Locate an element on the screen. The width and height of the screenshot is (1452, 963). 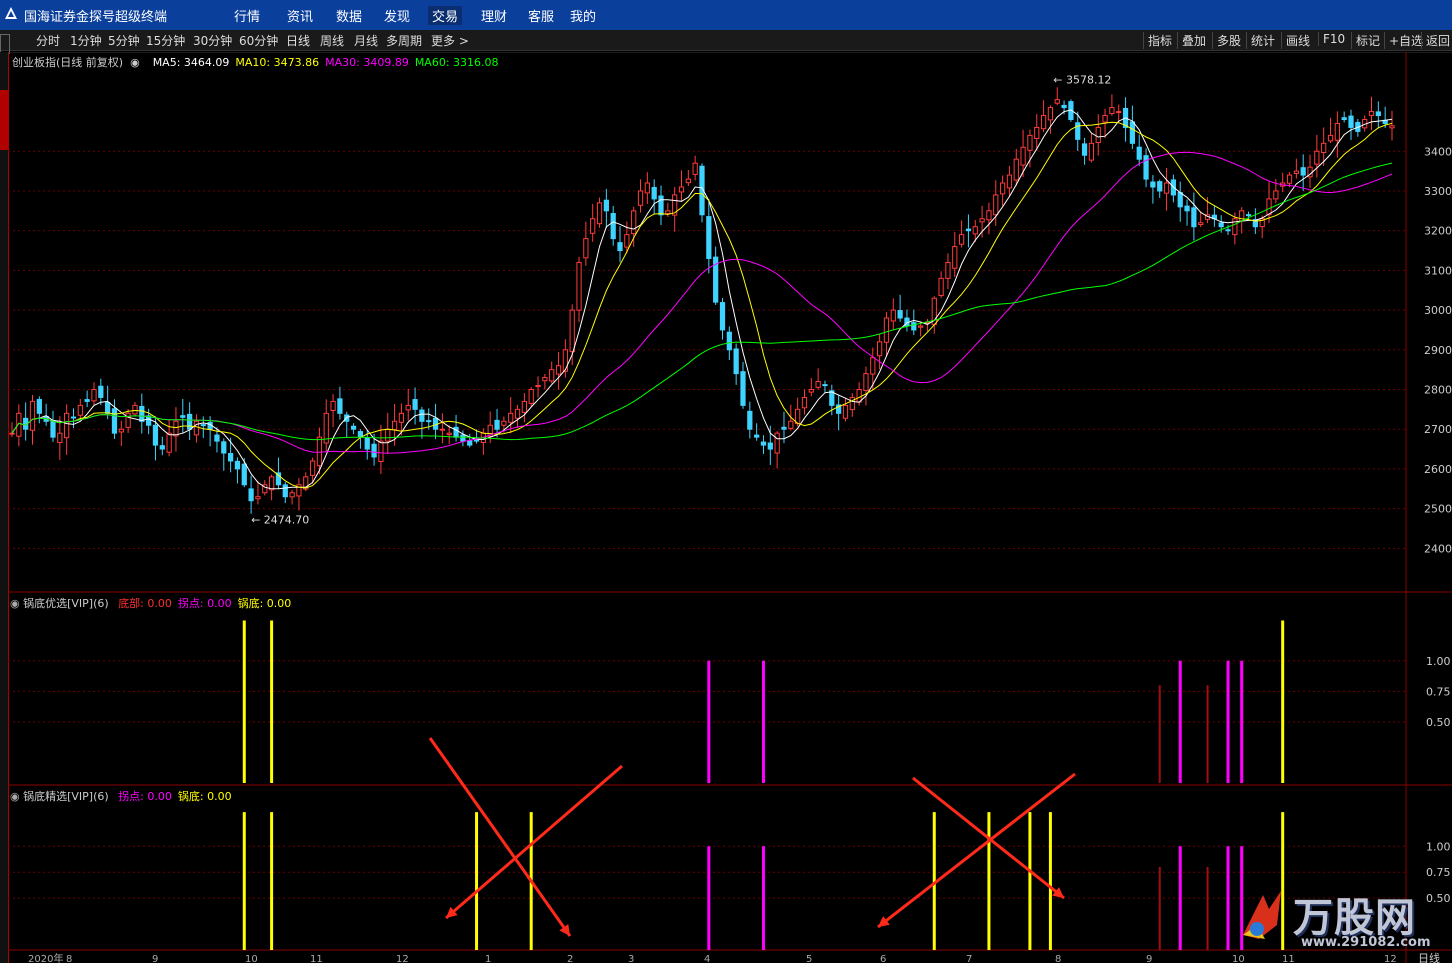
nav-6: 客服 is located at coordinates (541, 15).